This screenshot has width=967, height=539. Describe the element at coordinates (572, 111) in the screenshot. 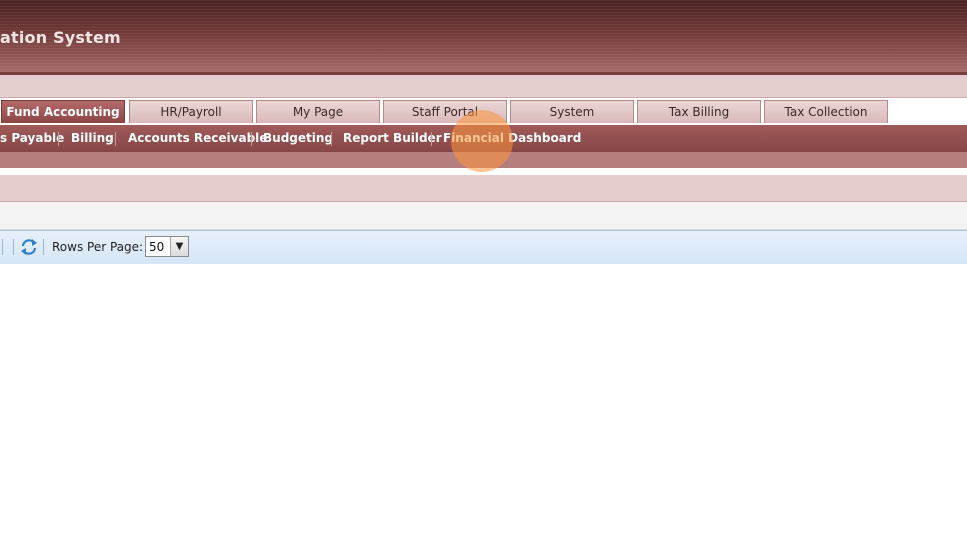

I see `tab-system: System` at that location.